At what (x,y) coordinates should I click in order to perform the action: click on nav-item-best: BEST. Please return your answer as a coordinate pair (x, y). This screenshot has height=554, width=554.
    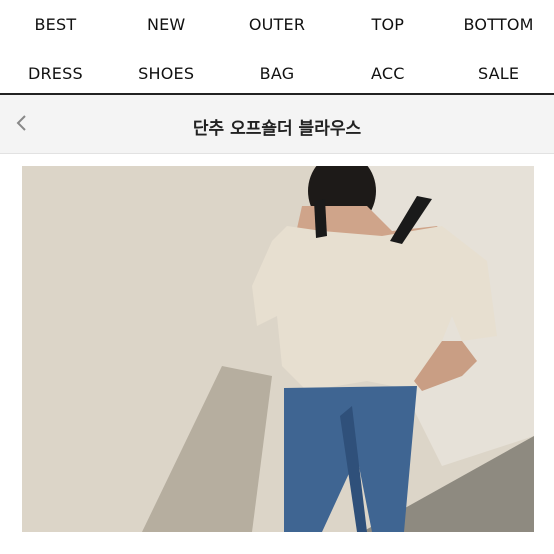
    Looking at the image, I should click on (55, 24).